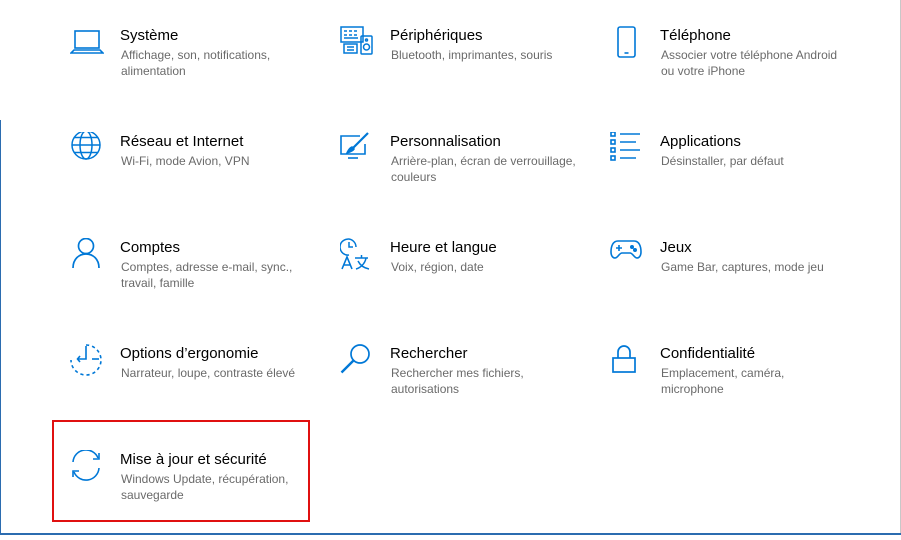 Image resolution: width=901 pixels, height=540 pixels. What do you see at coordinates (185, 161) in the screenshot?
I see `tile-description: Wi-Fi, mode Avion, VPN` at bounding box center [185, 161].